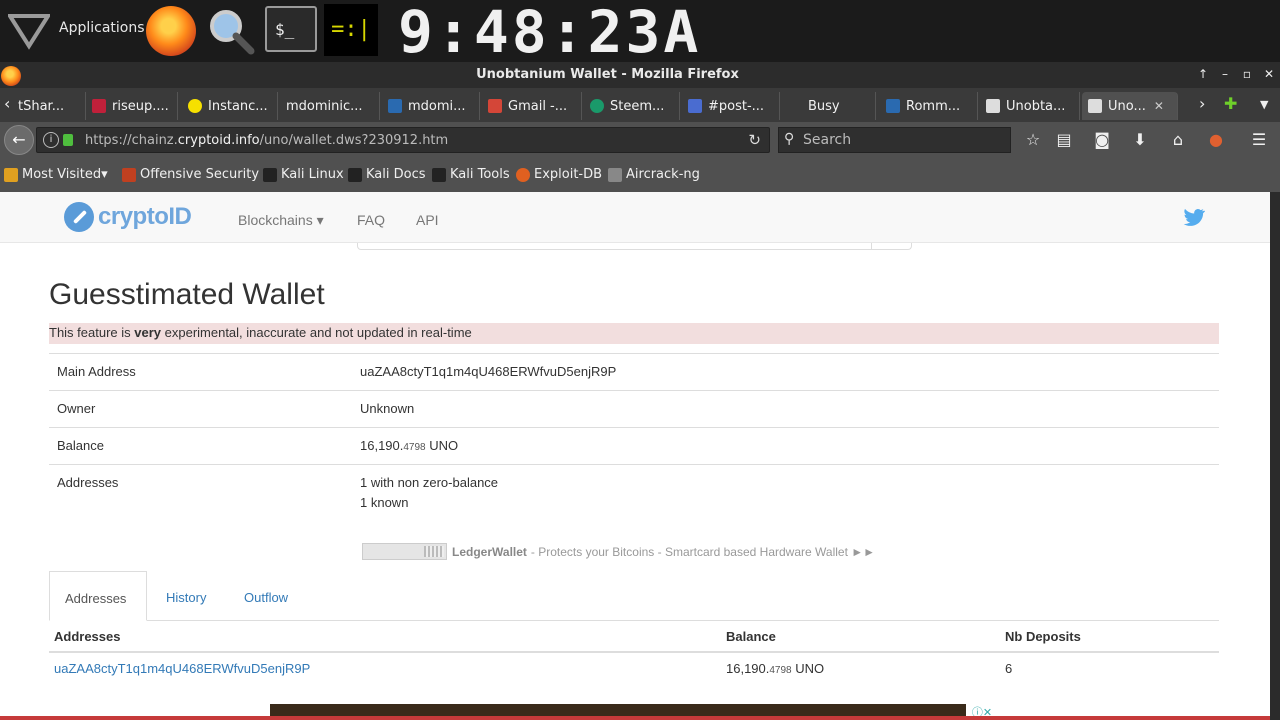 Image resolution: width=1280 pixels, height=720 pixels. I want to click on nav-blockchains: Blockchains ▾, so click(281, 220).